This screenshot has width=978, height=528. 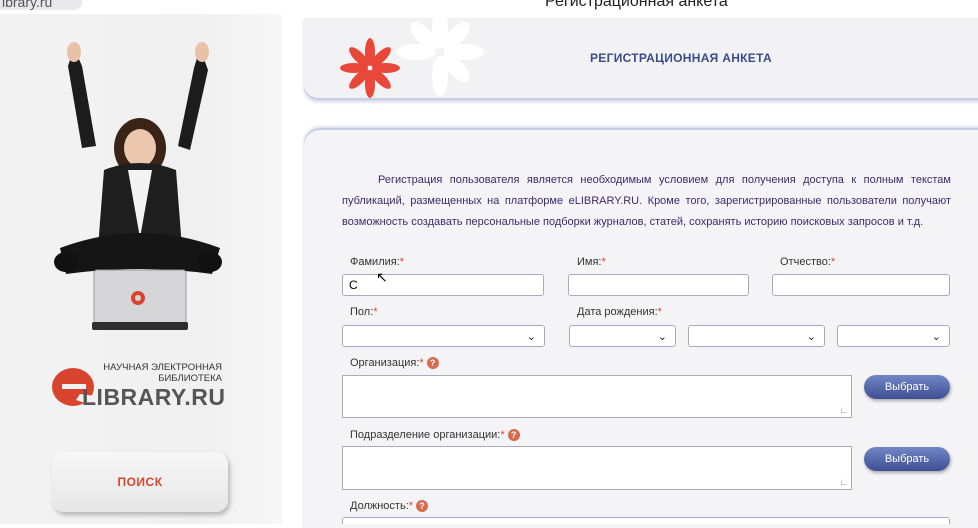 I want to click on choose-organization-button: Выбрать, so click(x=907, y=387).